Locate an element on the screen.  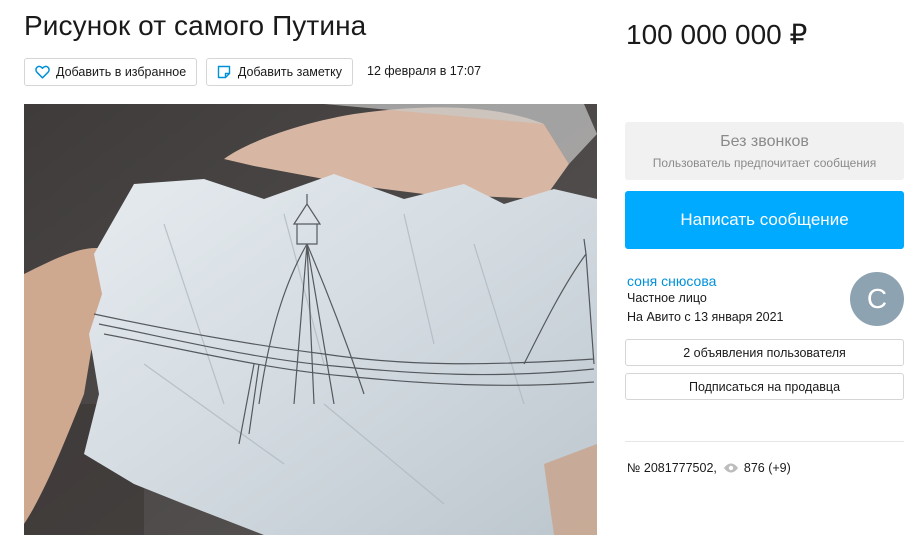
add-note-label: Добавить заметку is located at coordinates (289, 72).